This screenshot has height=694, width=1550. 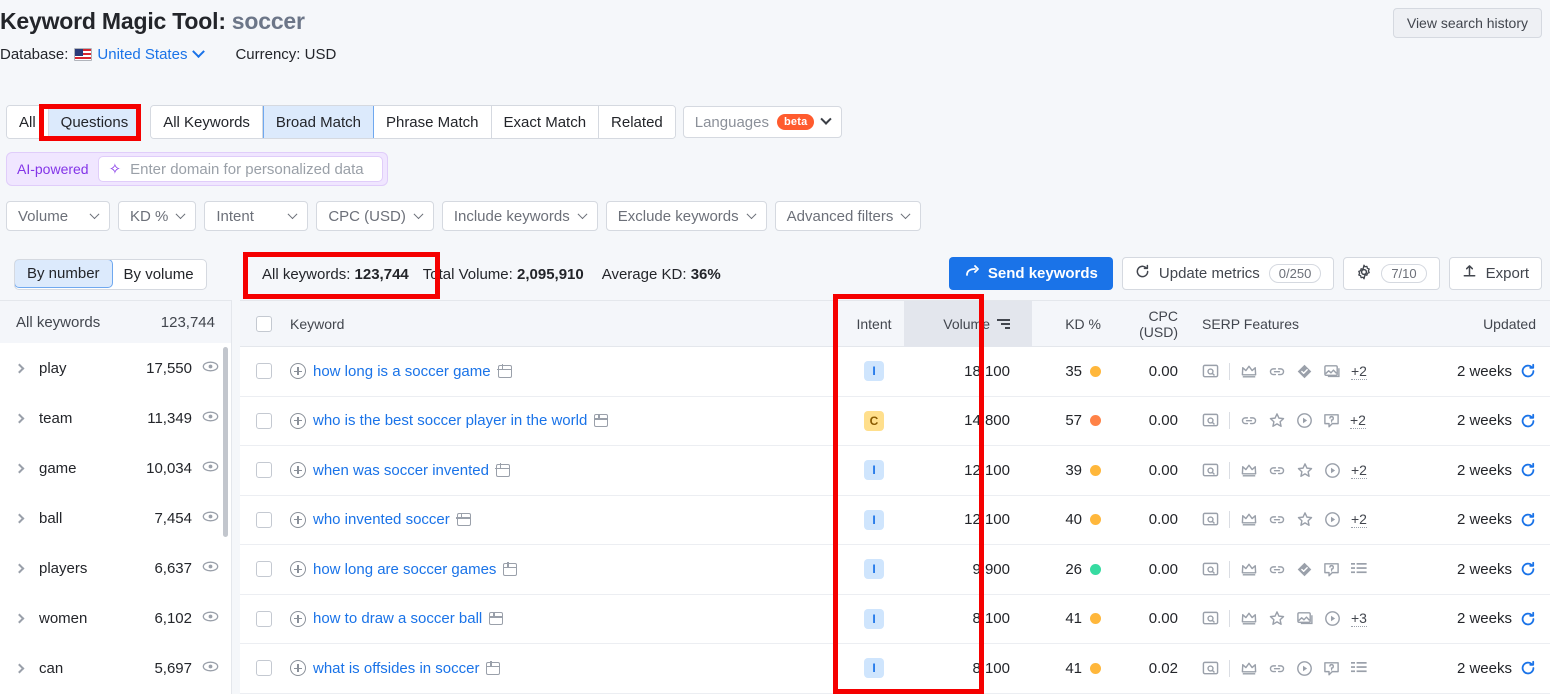 What do you see at coordinates (1297, 324) in the screenshot?
I see `column-header-serp: SERP Features` at bounding box center [1297, 324].